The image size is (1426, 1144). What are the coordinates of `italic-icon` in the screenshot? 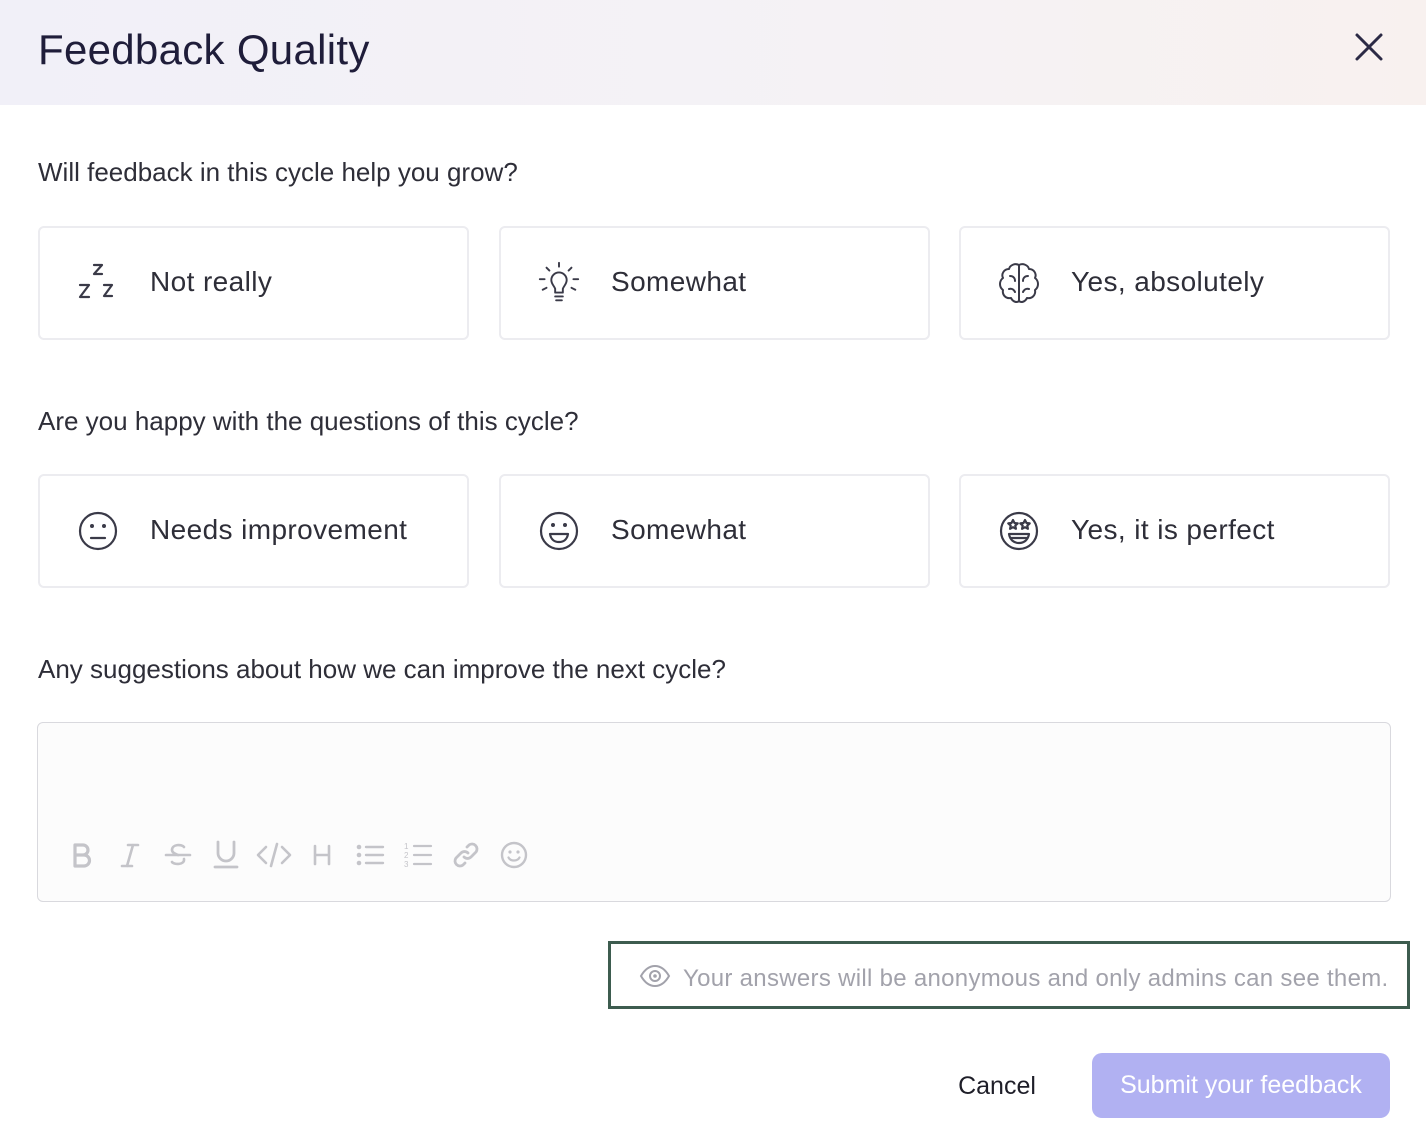 It's located at (130, 855).